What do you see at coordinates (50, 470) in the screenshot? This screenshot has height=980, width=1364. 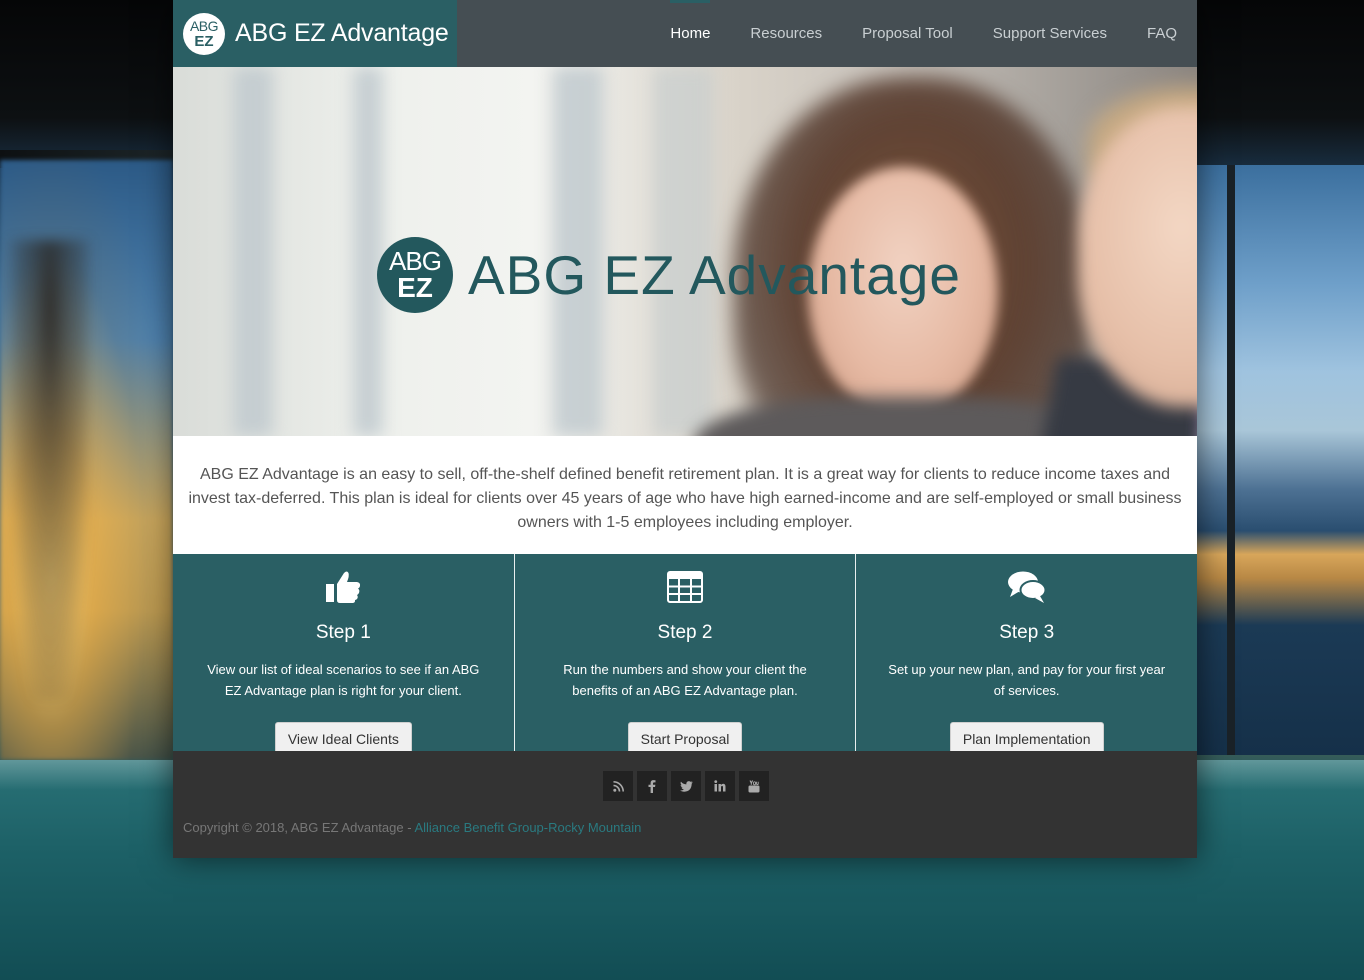 I see `background-walking-figure` at bounding box center [50, 470].